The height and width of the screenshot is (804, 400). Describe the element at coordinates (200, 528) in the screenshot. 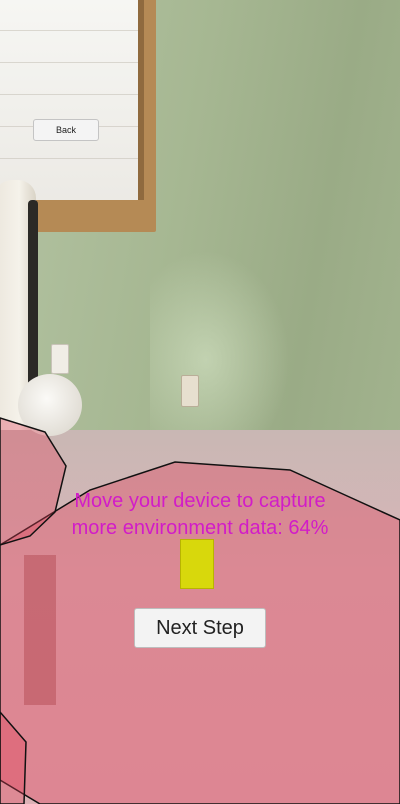

I see `status-line-2: more environment data: 64%` at that location.